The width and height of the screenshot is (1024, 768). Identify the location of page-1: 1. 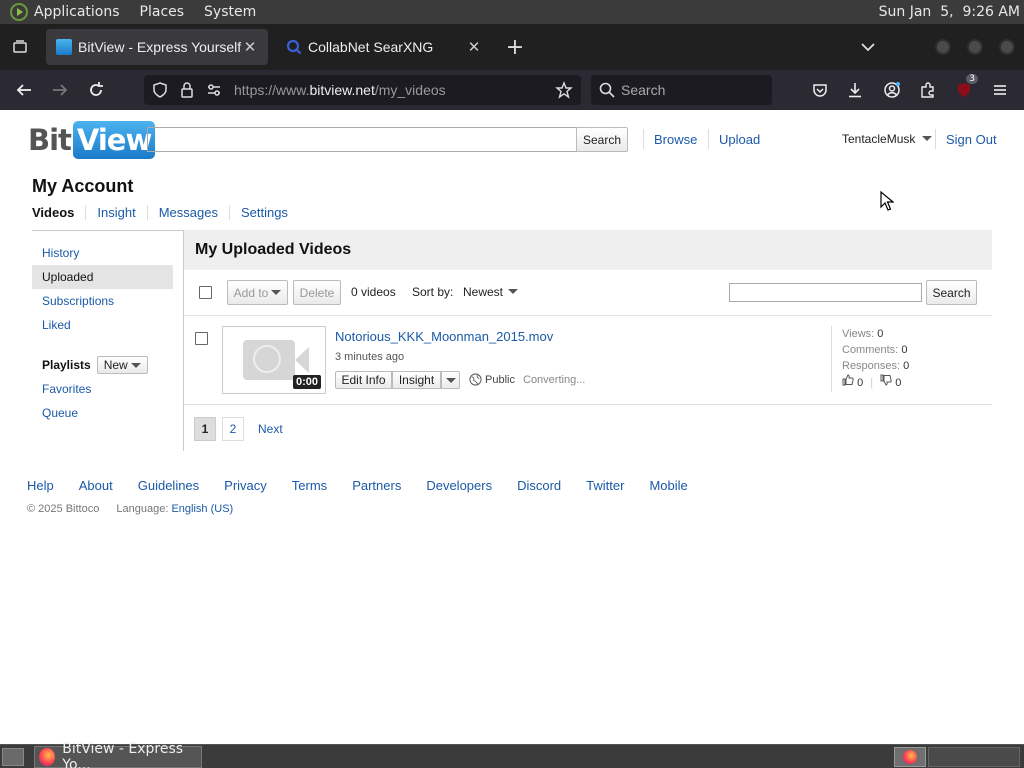
(205, 429).